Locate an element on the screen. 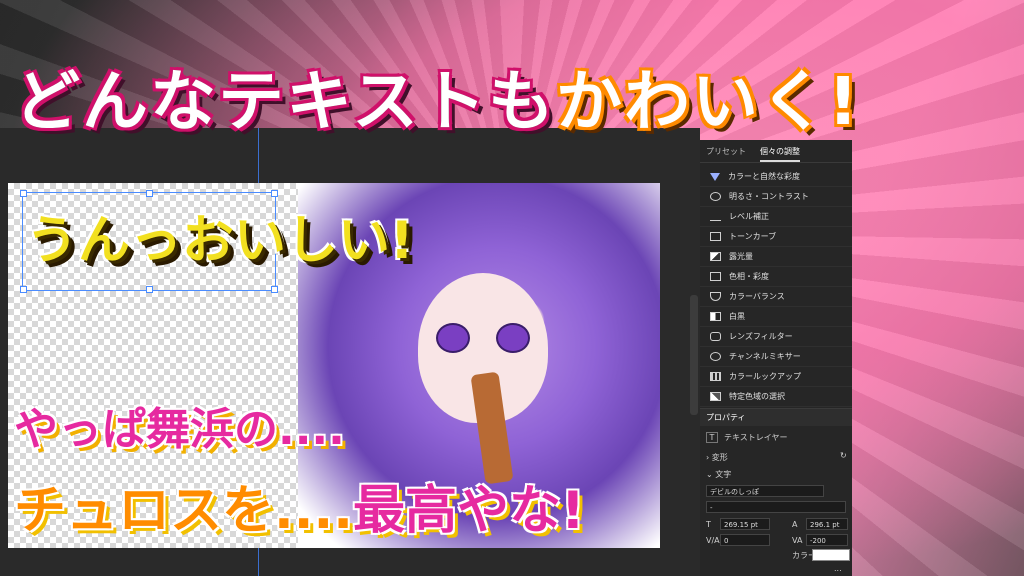  chevron-down-icon: ⌄ is located at coordinates (709, 474).